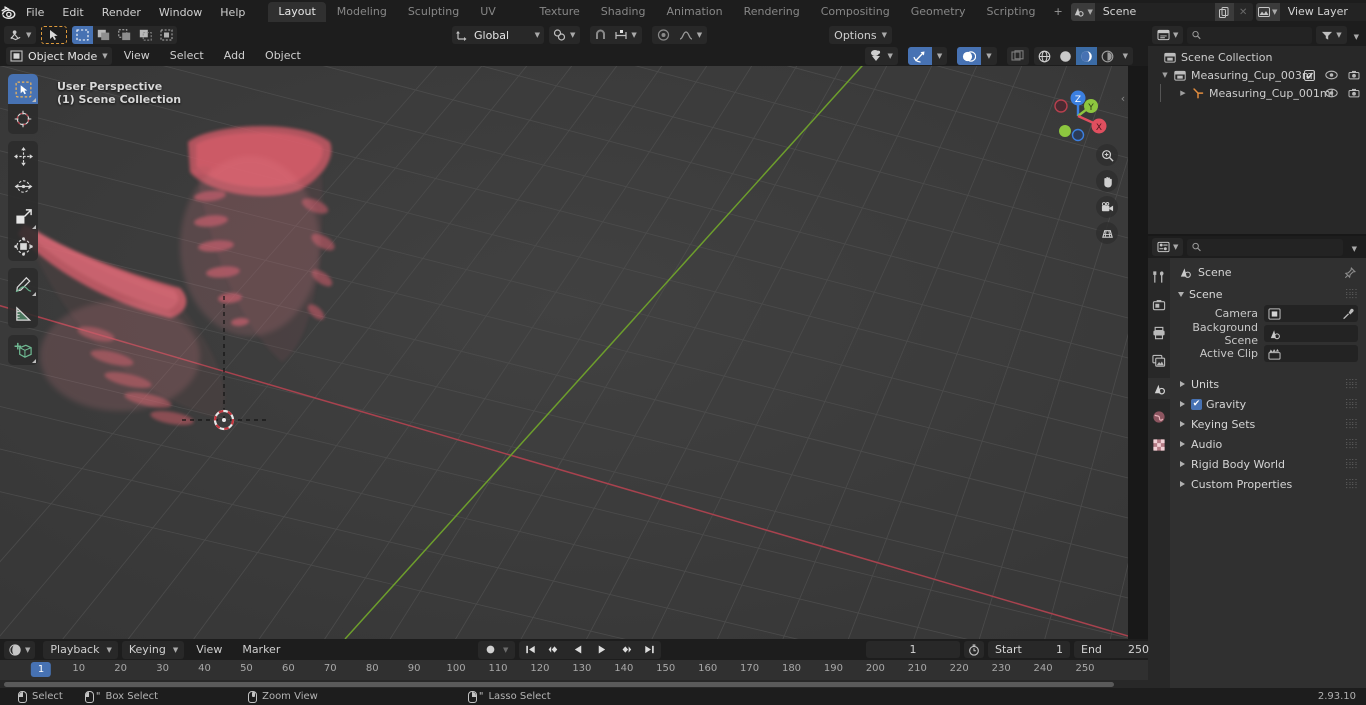 This screenshot has height=705, width=1366. Describe the element at coordinates (103, 35) in the screenshot. I see `select-extend-button` at that location.